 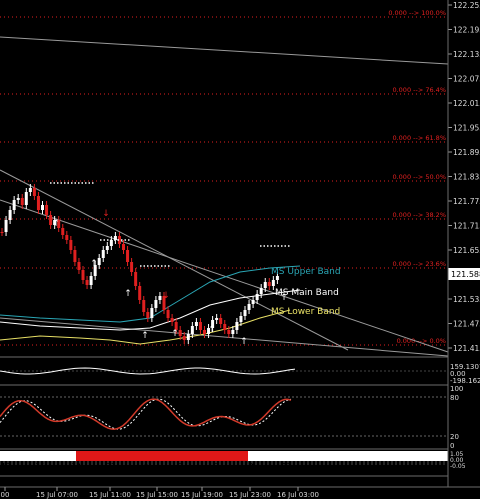 What do you see at coordinates (202, 495) in the screenshot?
I see `time-axis-label: 15 Jul 19:00` at bounding box center [202, 495].